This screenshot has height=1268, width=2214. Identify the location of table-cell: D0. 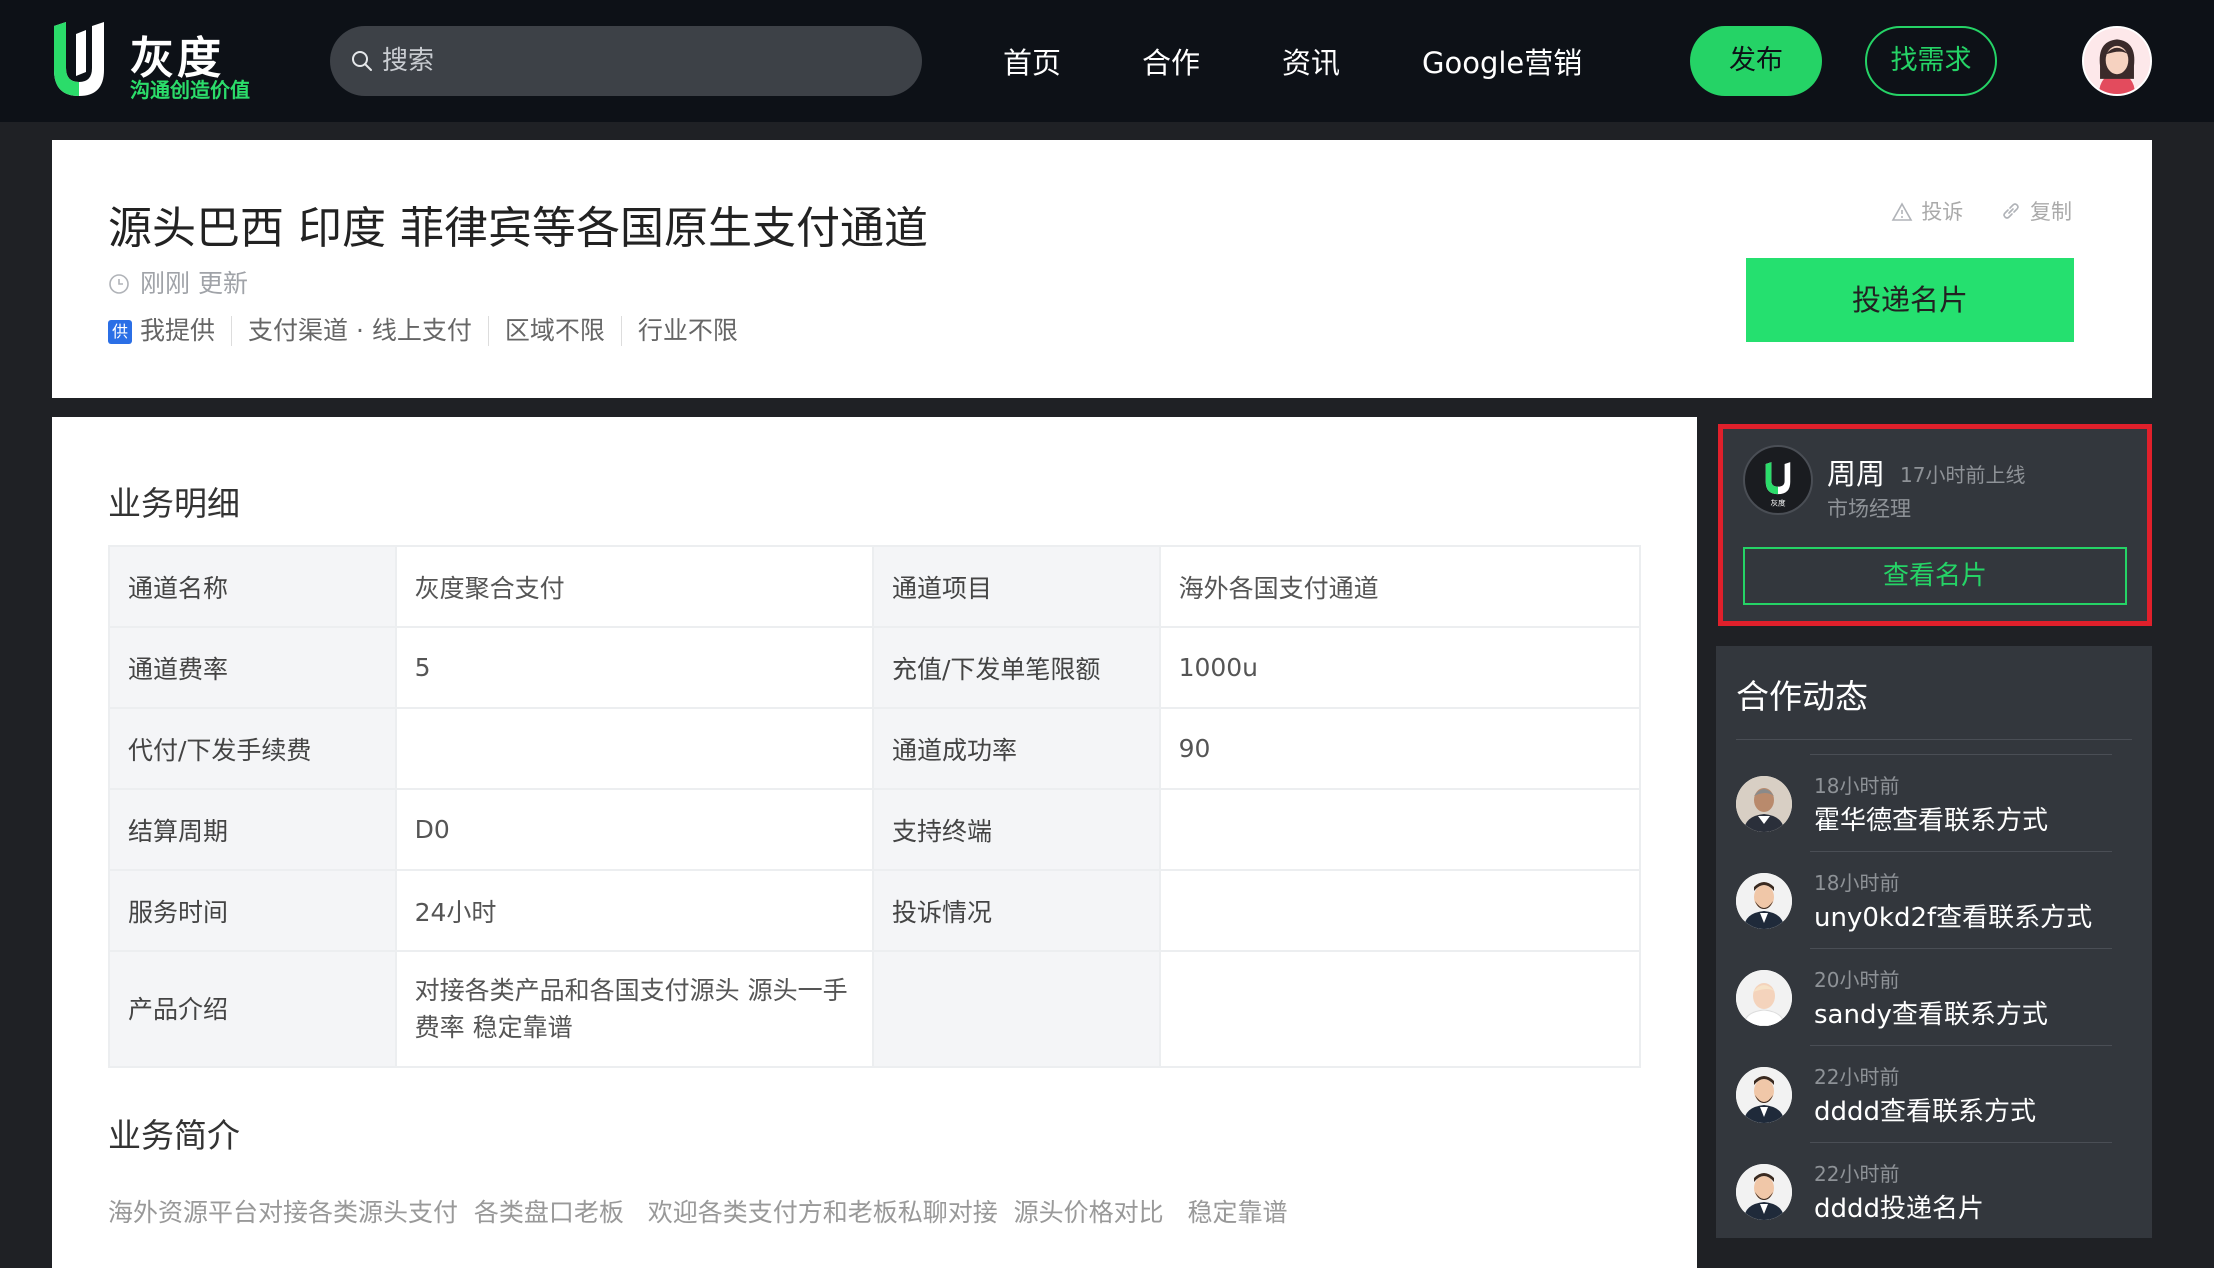
(634, 829).